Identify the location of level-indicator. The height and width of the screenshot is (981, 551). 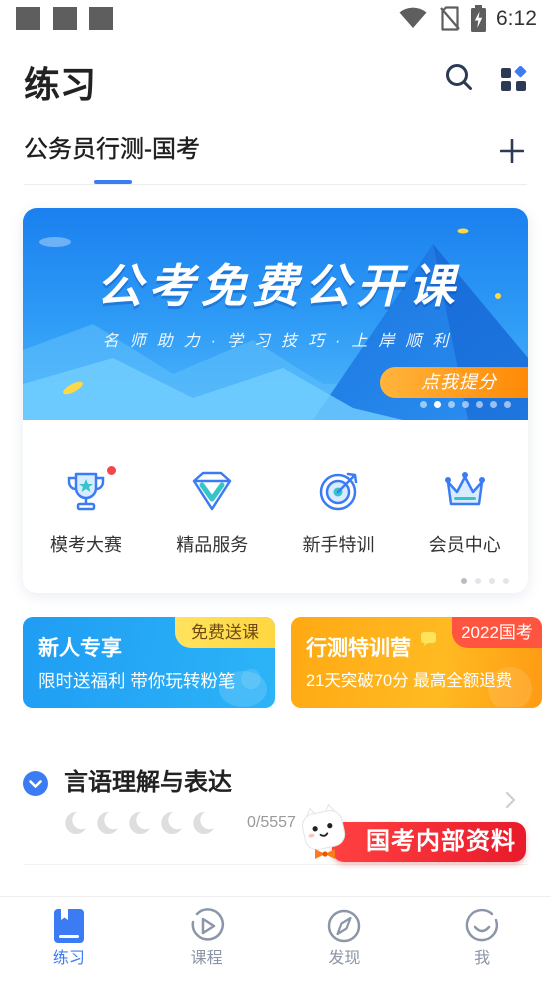
(138, 823).